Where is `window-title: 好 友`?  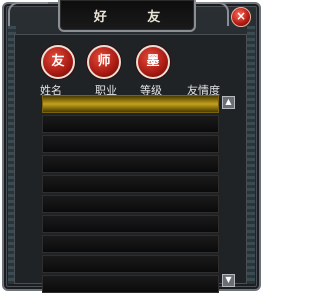
window-title: 好 友 is located at coordinates (136, 17).